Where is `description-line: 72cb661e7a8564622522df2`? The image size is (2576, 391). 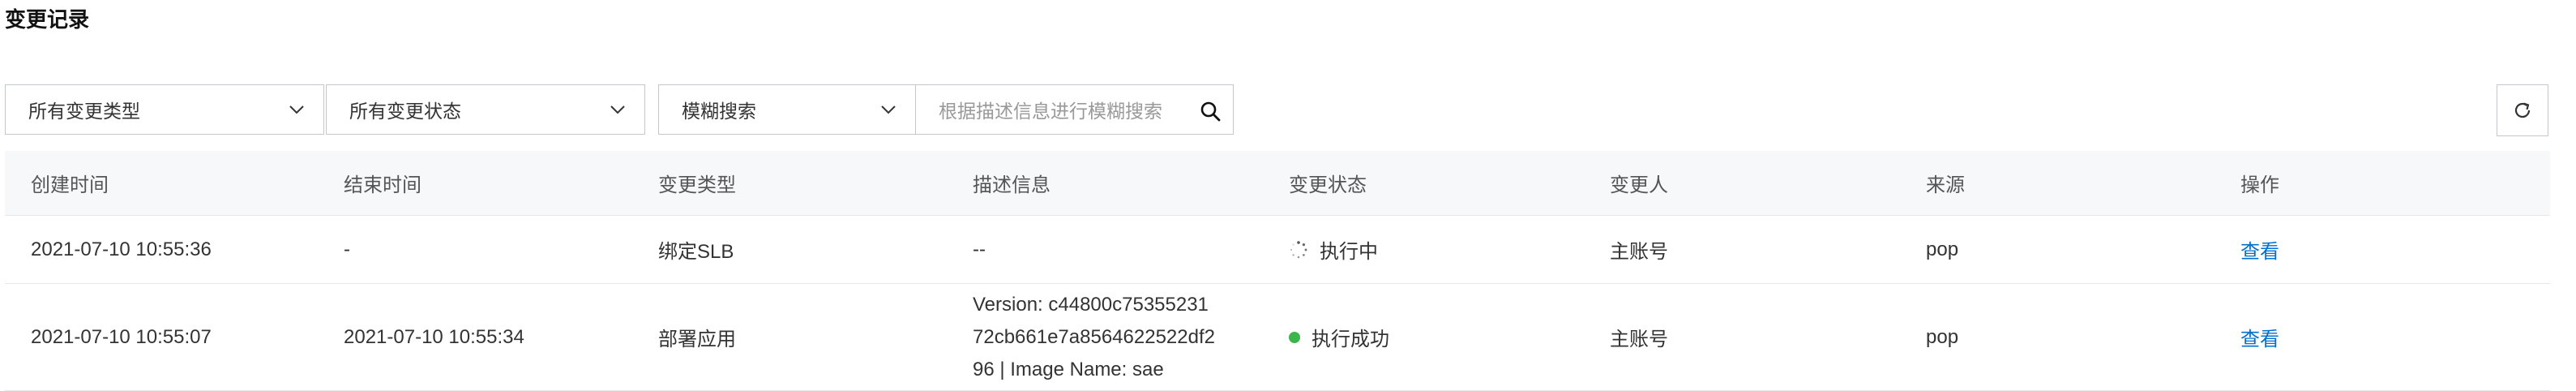 description-line: 72cb661e7a8564622522df2 is located at coordinates (1094, 336).